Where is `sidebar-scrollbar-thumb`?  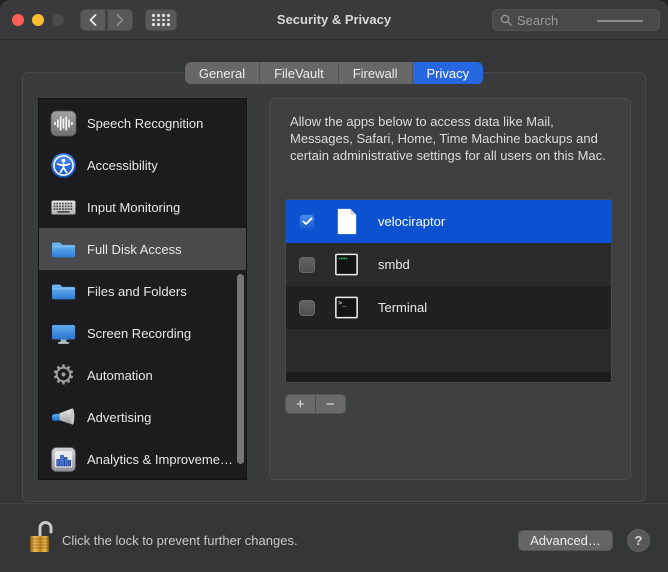 sidebar-scrollbar-thumb is located at coordinates (240, 369).